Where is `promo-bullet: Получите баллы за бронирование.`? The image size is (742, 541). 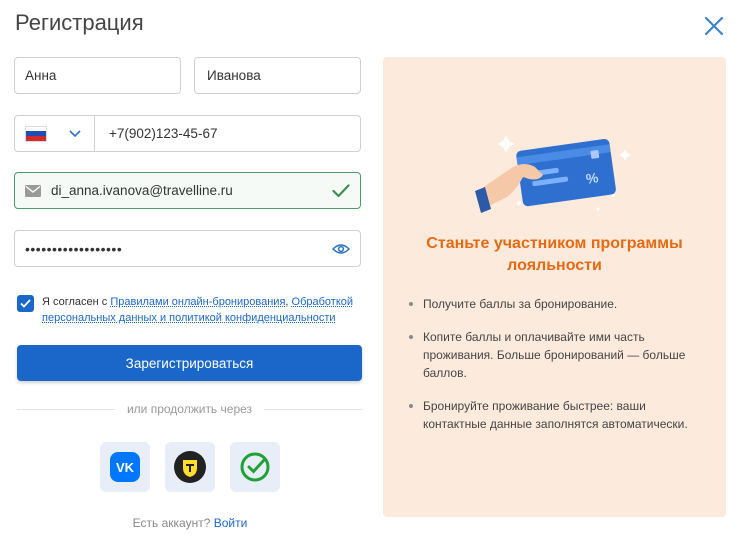
promo-bullet: Получите баллы за бронирование. is located at coordinates (559, 304).